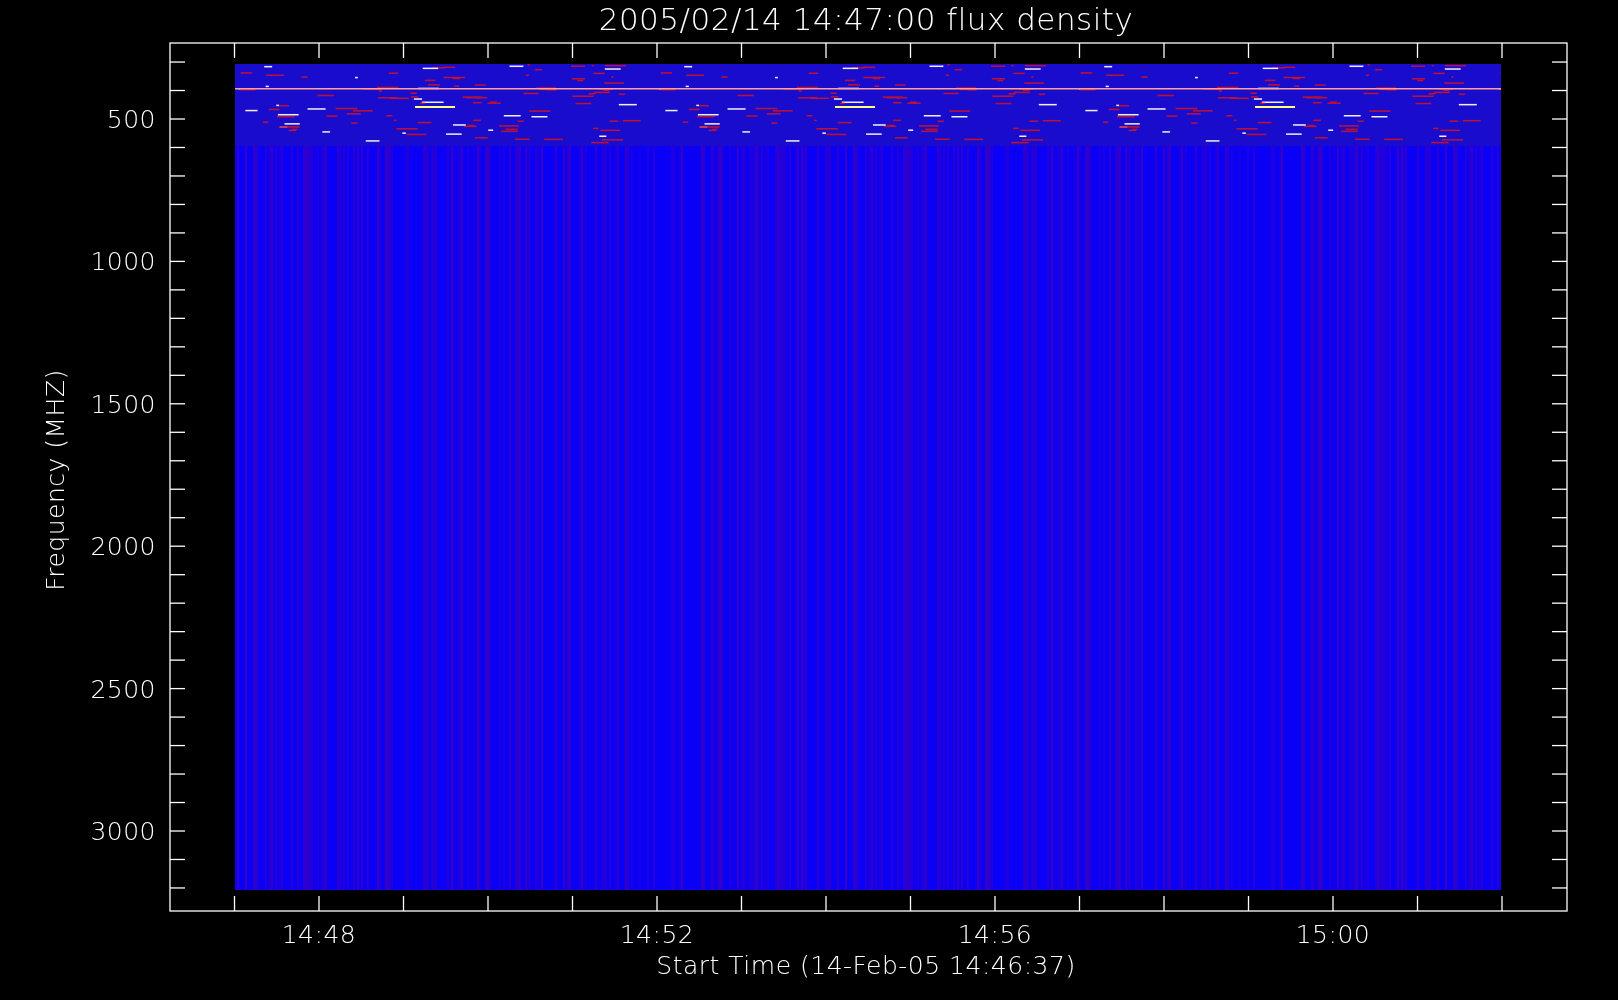 The height and width of the screenshot is (1000, 1618). What do you see at coordinates (131, 119) in the screenshot?
I see `y-tick-label: 500` at bounding box center [131, 119].